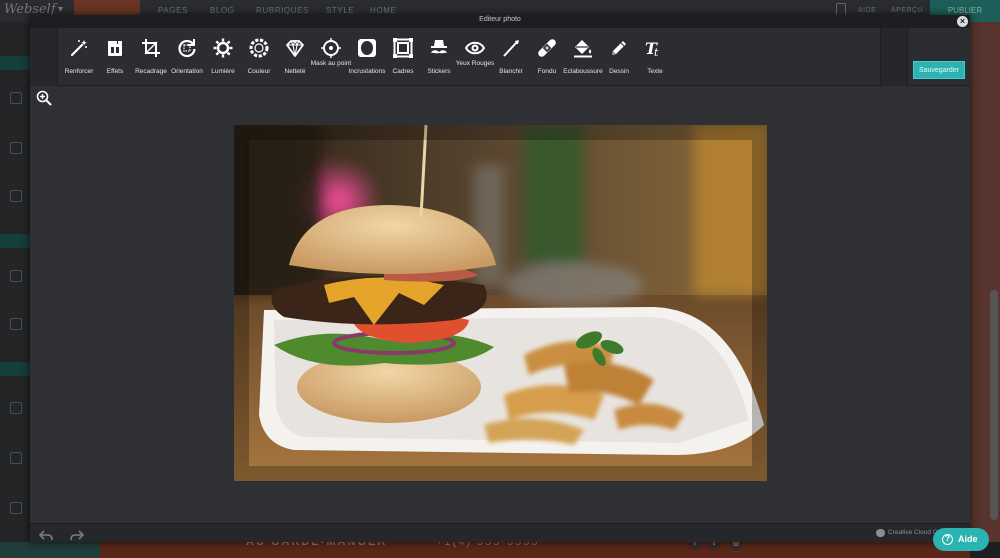 The height and width of the screenshot is (558, 1000). What do you see at coordinates (994, 405) in the screenshot?
I see `scrollbar` at bounding box center [994, 405].